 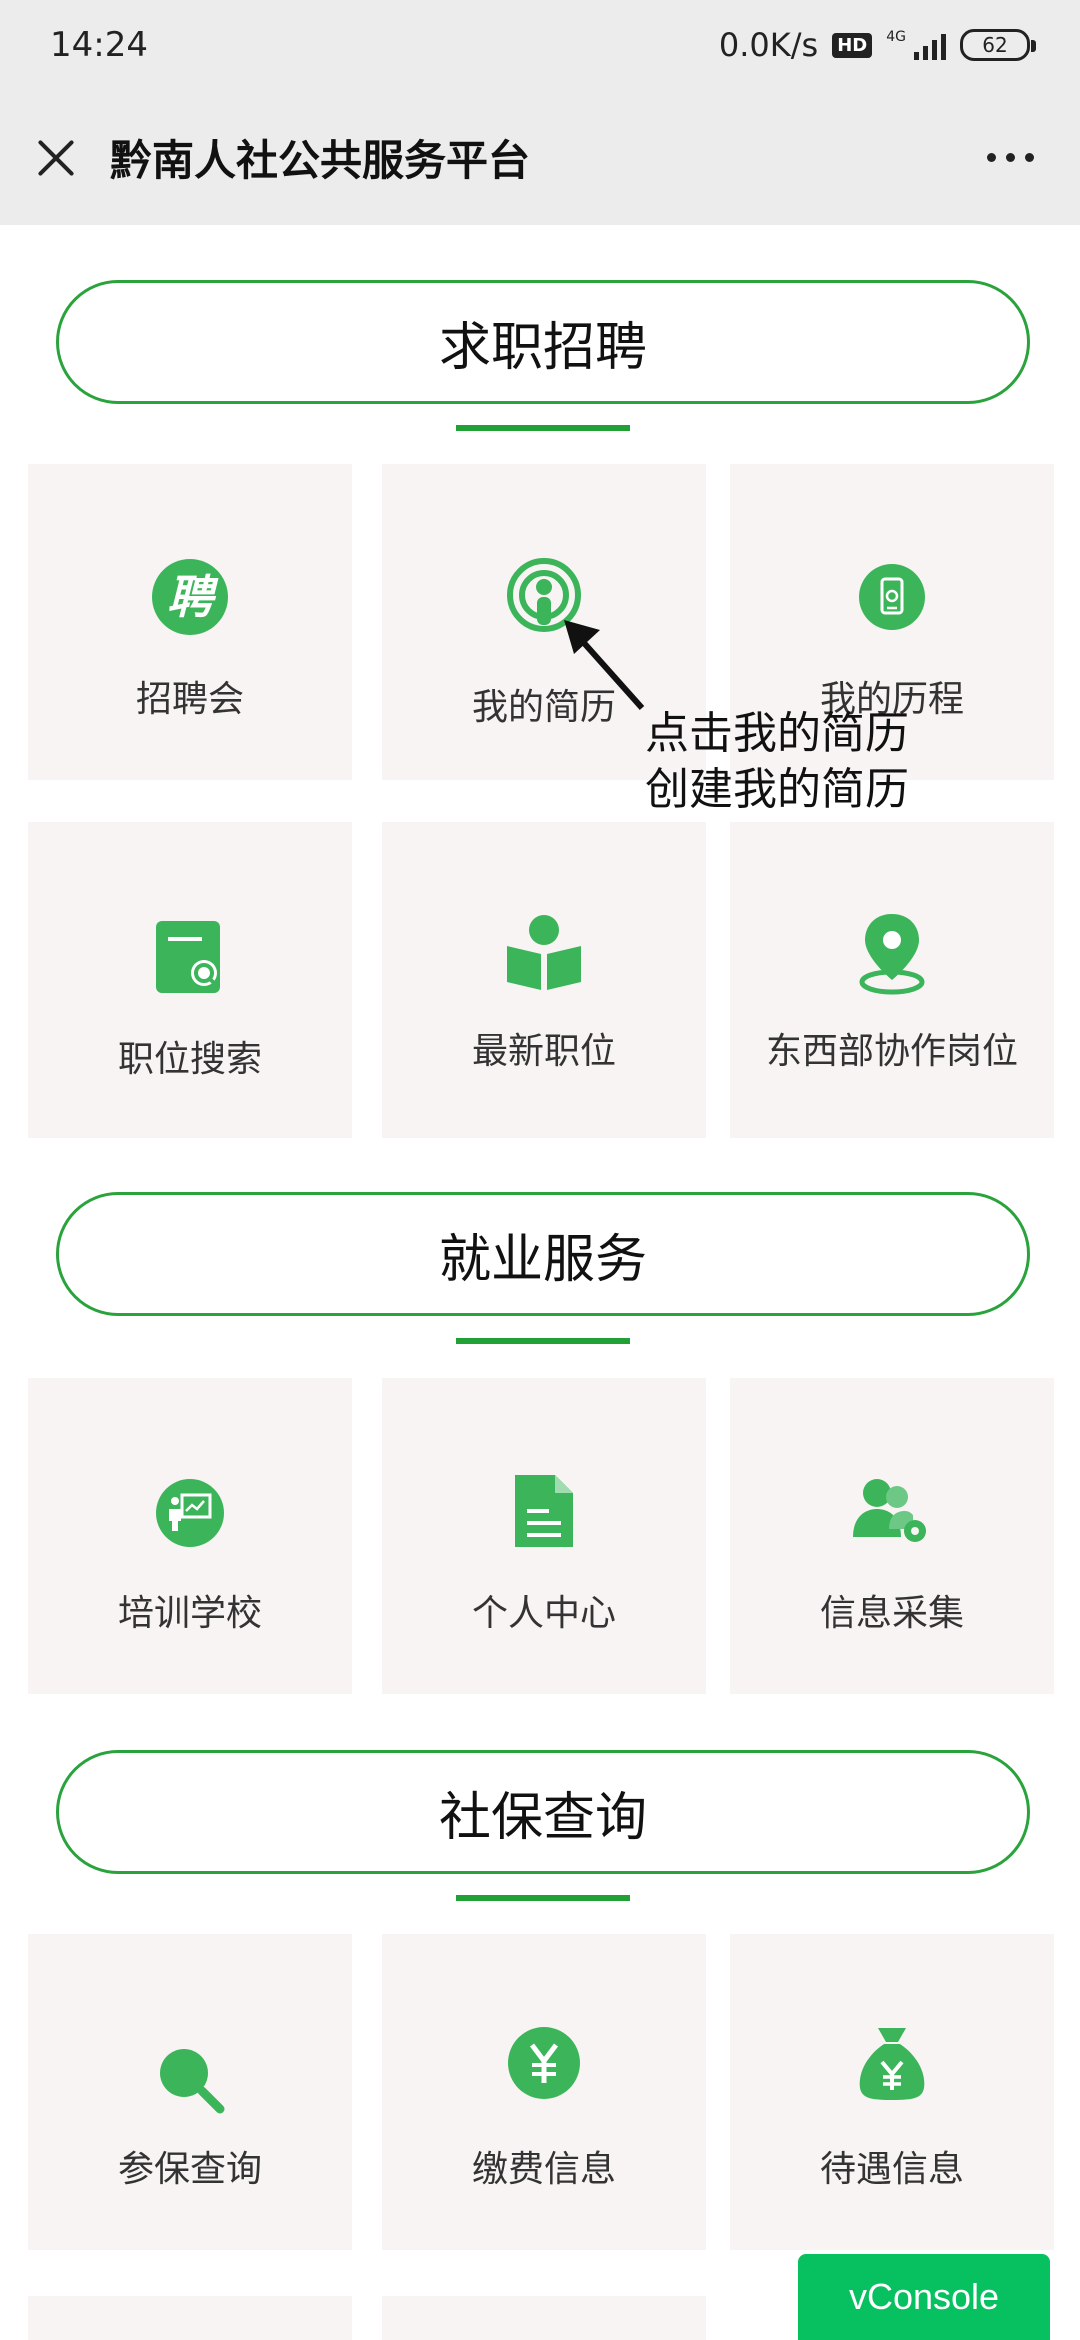 I want to click on tile-job-search: 职位搜索, so click(x=190, y=980).